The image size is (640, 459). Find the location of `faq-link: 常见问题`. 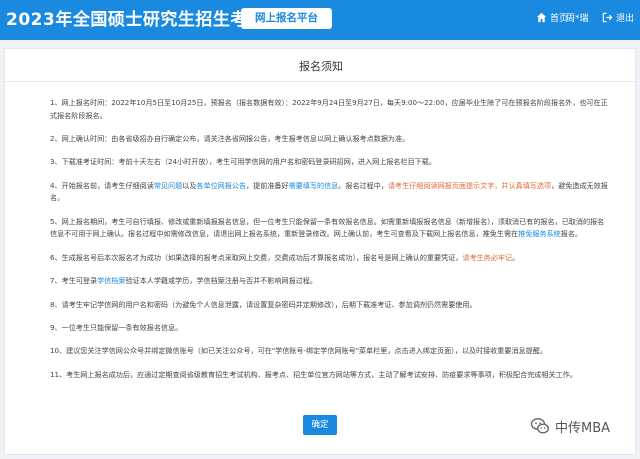

faq-link: 常见问题 is located at coordinates (168, 185).